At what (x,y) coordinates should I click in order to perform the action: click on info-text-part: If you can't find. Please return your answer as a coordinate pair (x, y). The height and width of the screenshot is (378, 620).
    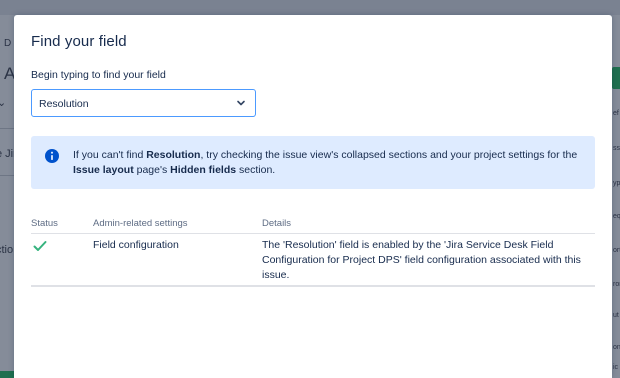
    Looking at the image, I should click on (110, 155).